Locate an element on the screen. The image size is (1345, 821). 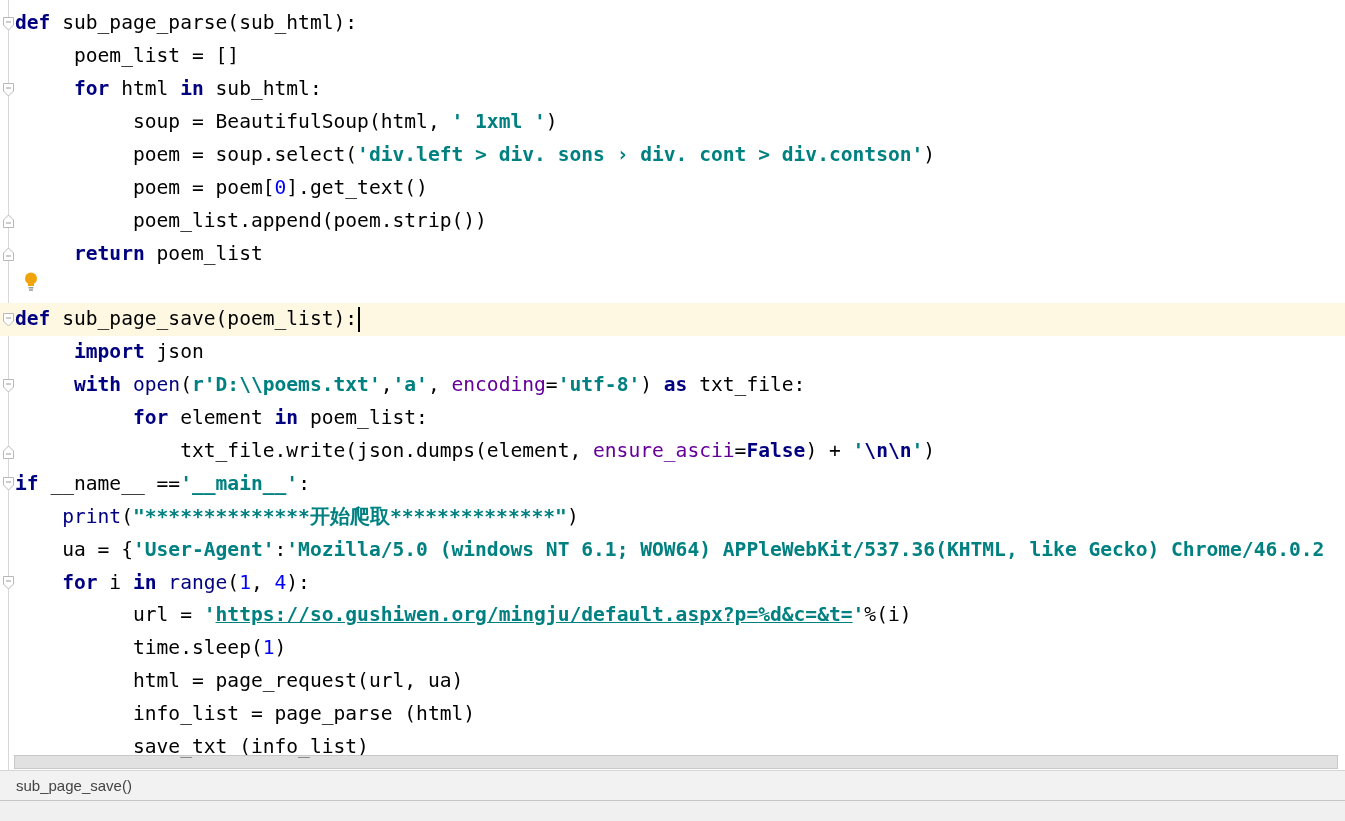
code-line: for element in poem_list: is located at coordinates (279, 418).